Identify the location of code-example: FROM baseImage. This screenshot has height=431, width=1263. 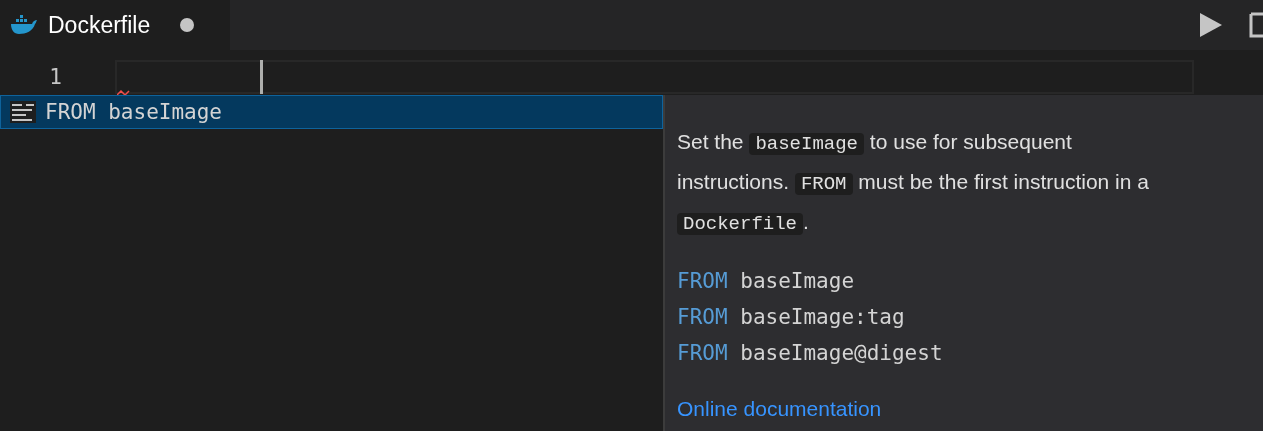
(766, 281).